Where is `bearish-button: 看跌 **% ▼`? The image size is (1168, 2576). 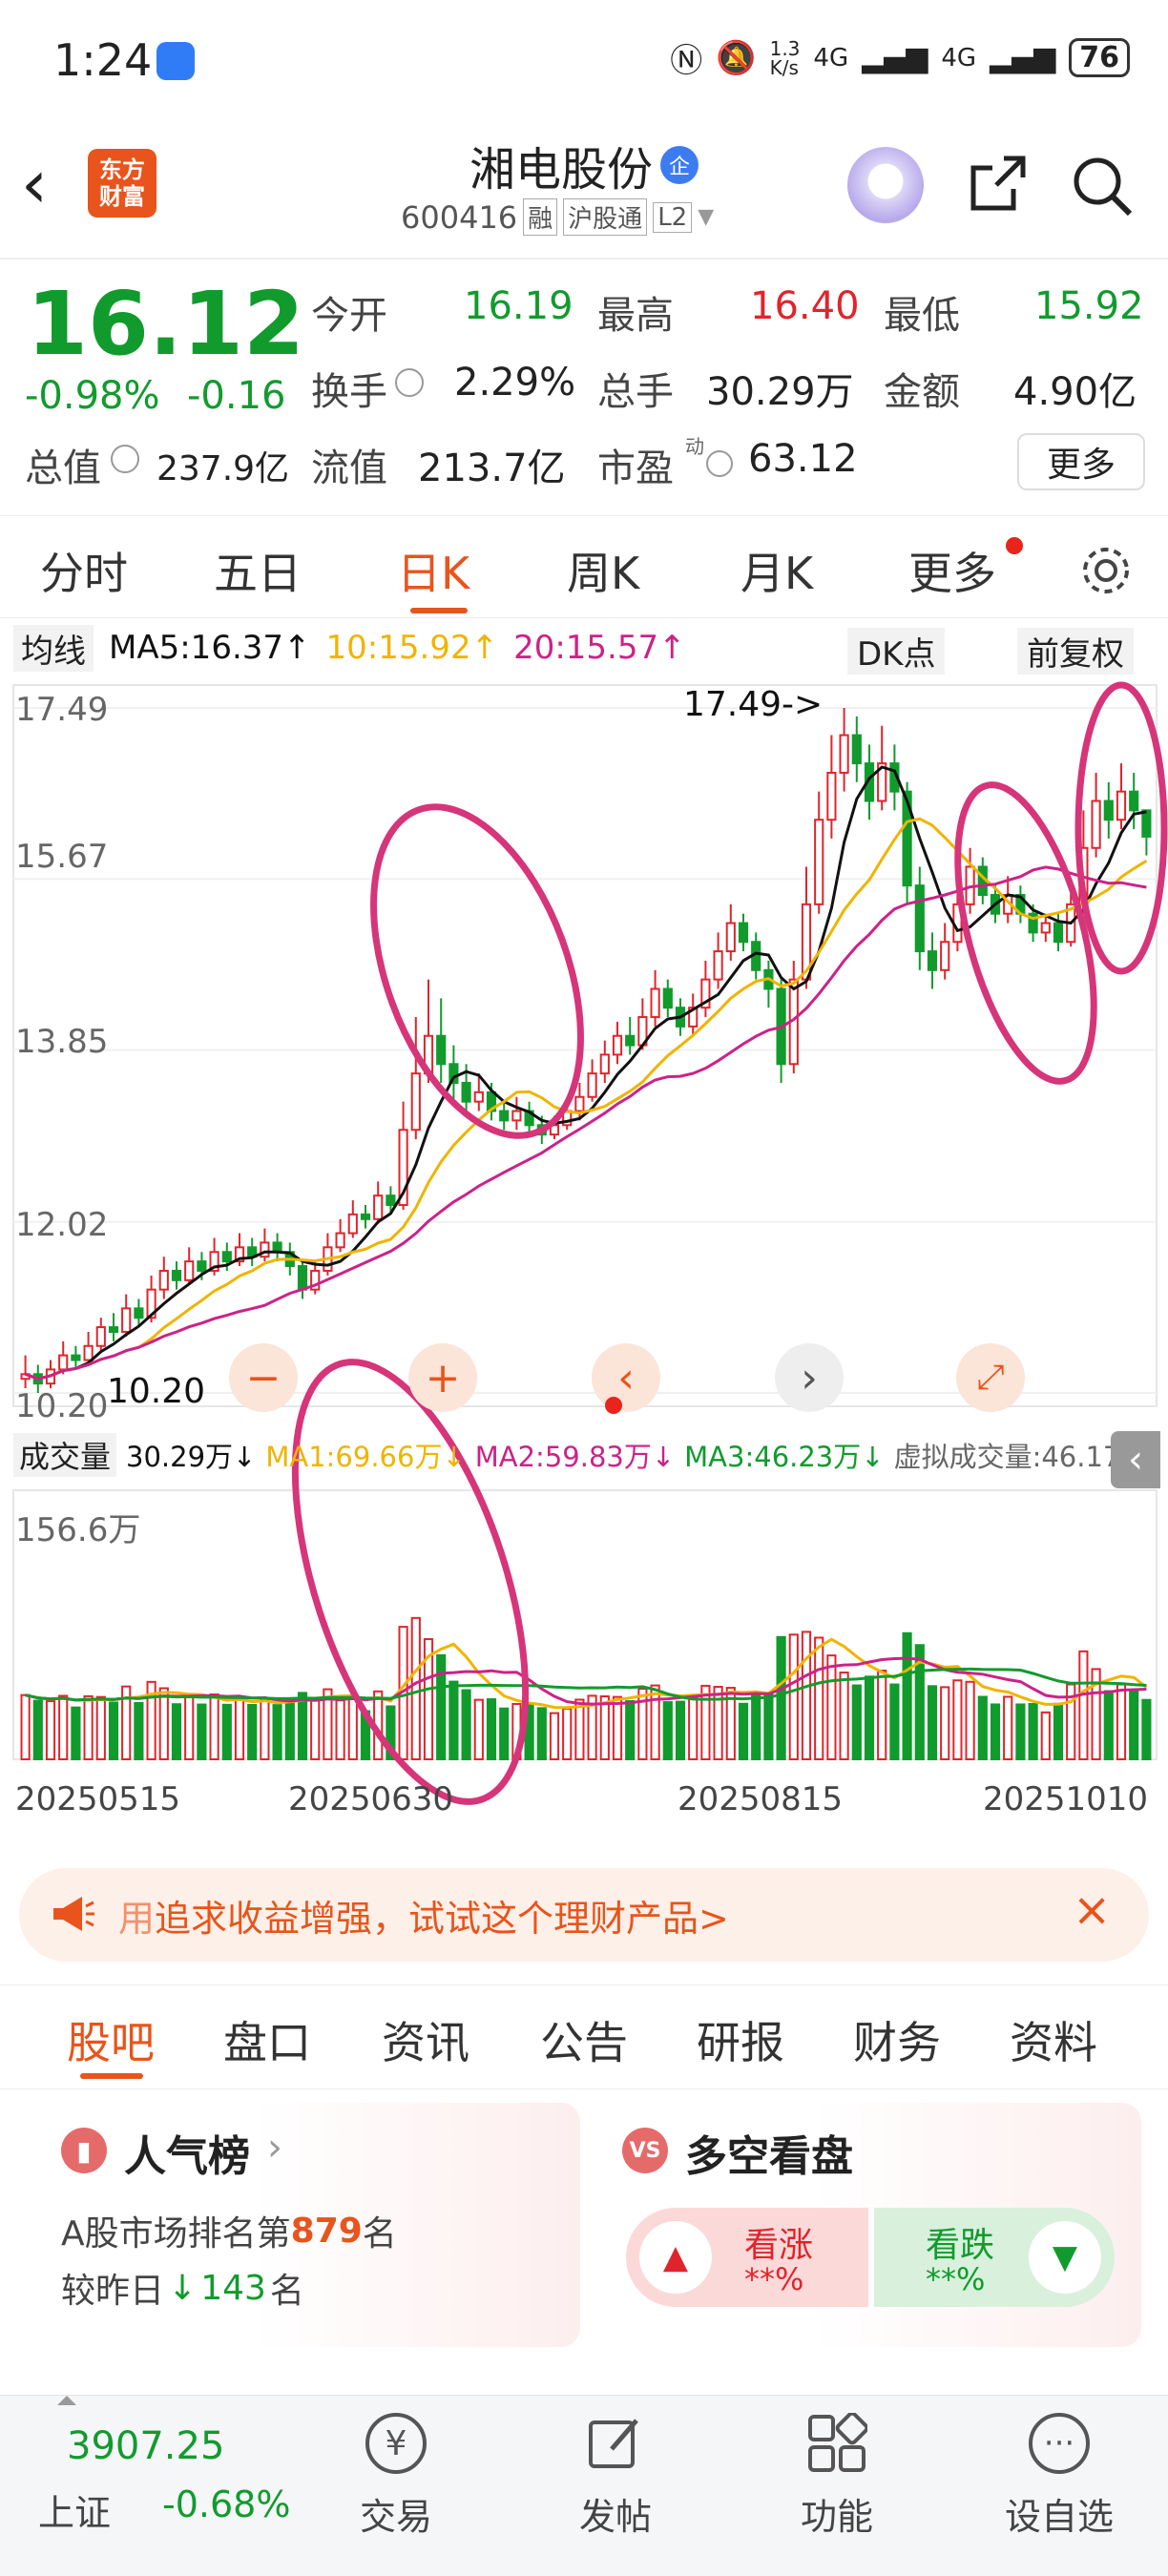
bearish-button: 看跌 **% ▼ is located at coordinates (994, 2257).